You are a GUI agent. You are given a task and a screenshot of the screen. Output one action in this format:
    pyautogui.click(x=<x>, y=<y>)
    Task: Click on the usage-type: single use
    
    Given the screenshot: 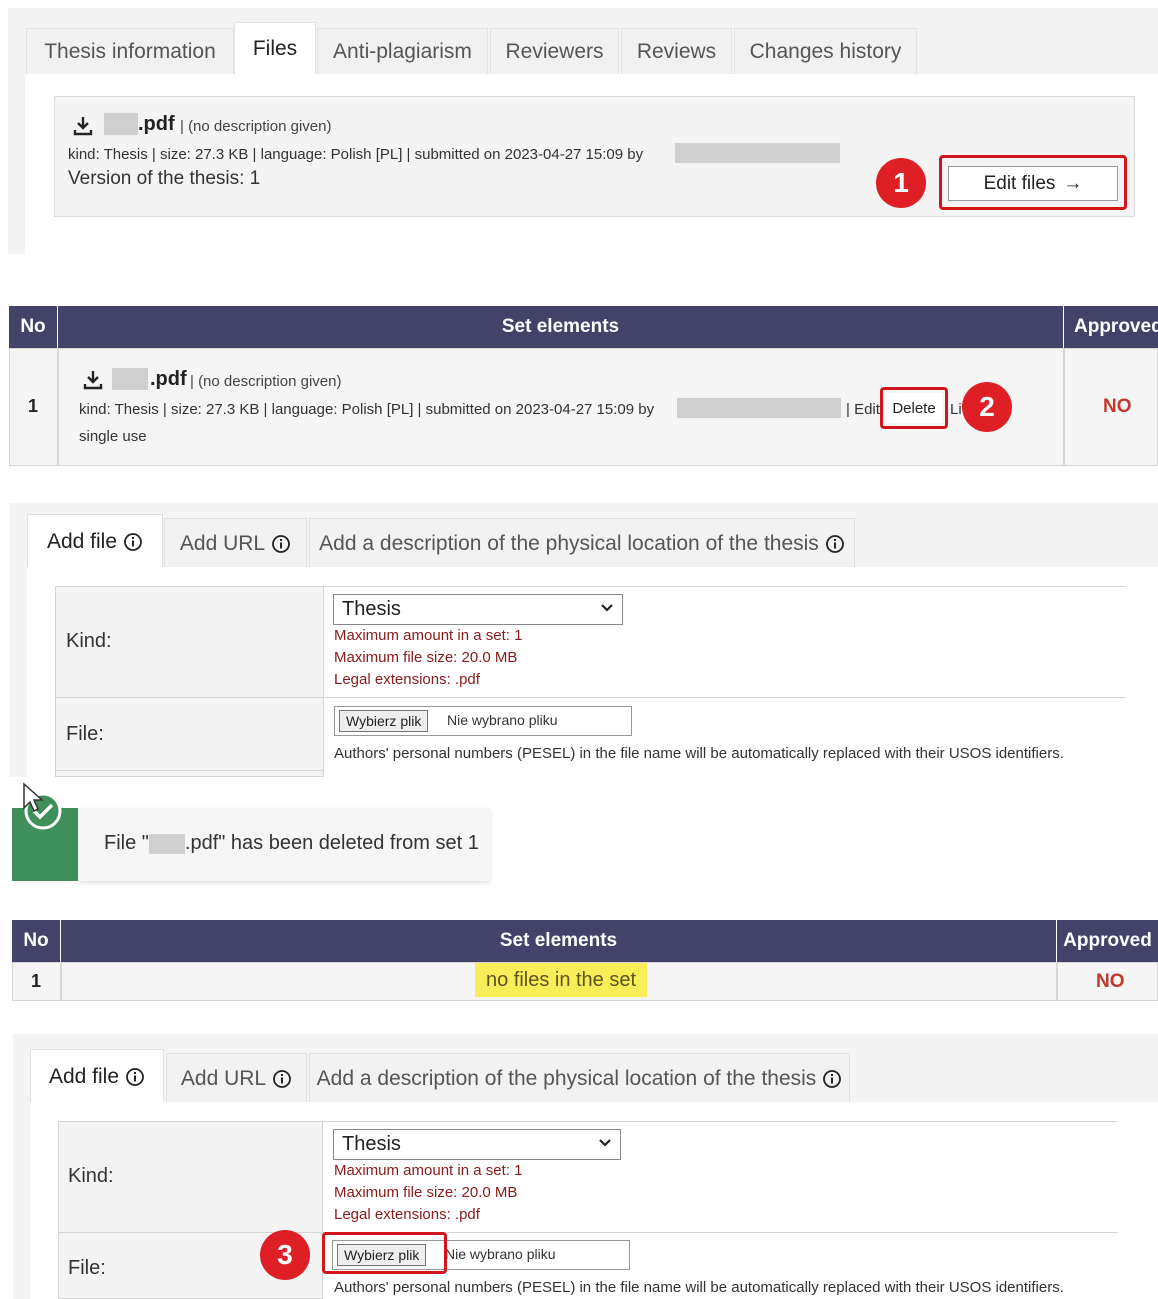 What is the action you would take?
    pyautogui.click(x=113, y=436)
    